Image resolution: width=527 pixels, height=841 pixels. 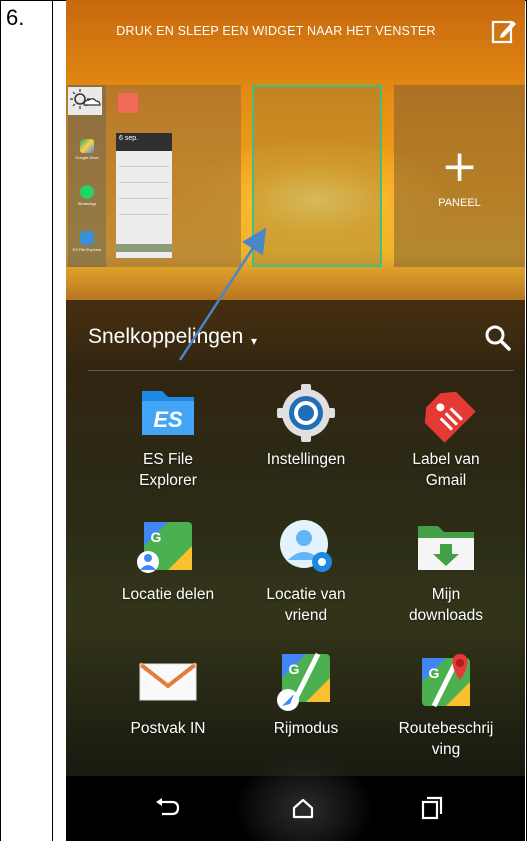 I want to click on es-file-explorer-mini-icon, so click(x=87, y=238).